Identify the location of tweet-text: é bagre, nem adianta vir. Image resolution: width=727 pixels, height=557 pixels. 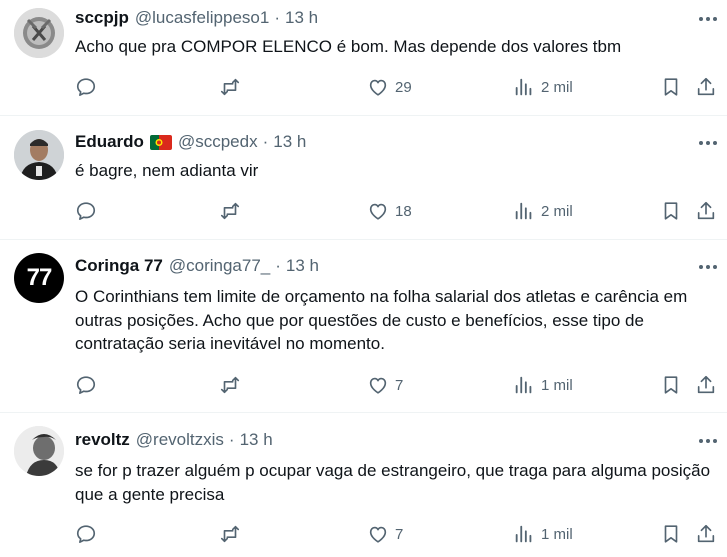
(167, 170).